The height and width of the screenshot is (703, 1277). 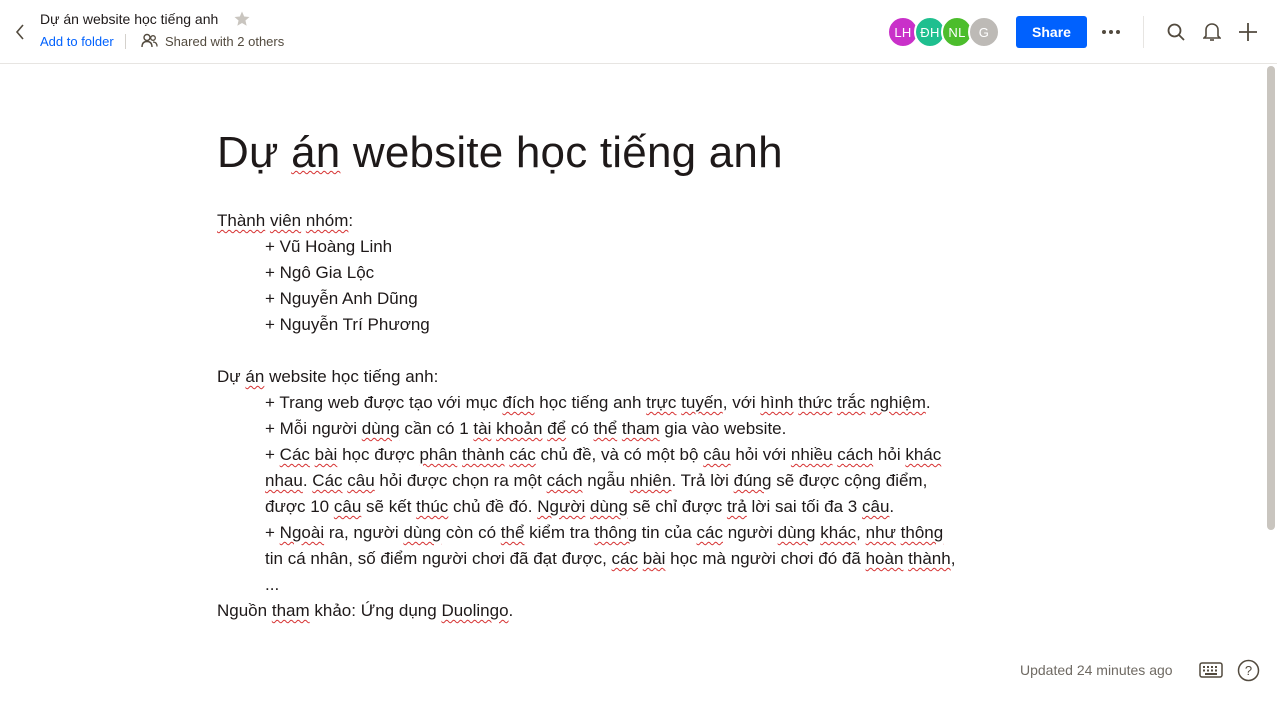 What do you see at coordinates (129, 19) in the screenshot?
I see `doc-title: Dự án website học tiếng anh` at bounding box center [129, 19].